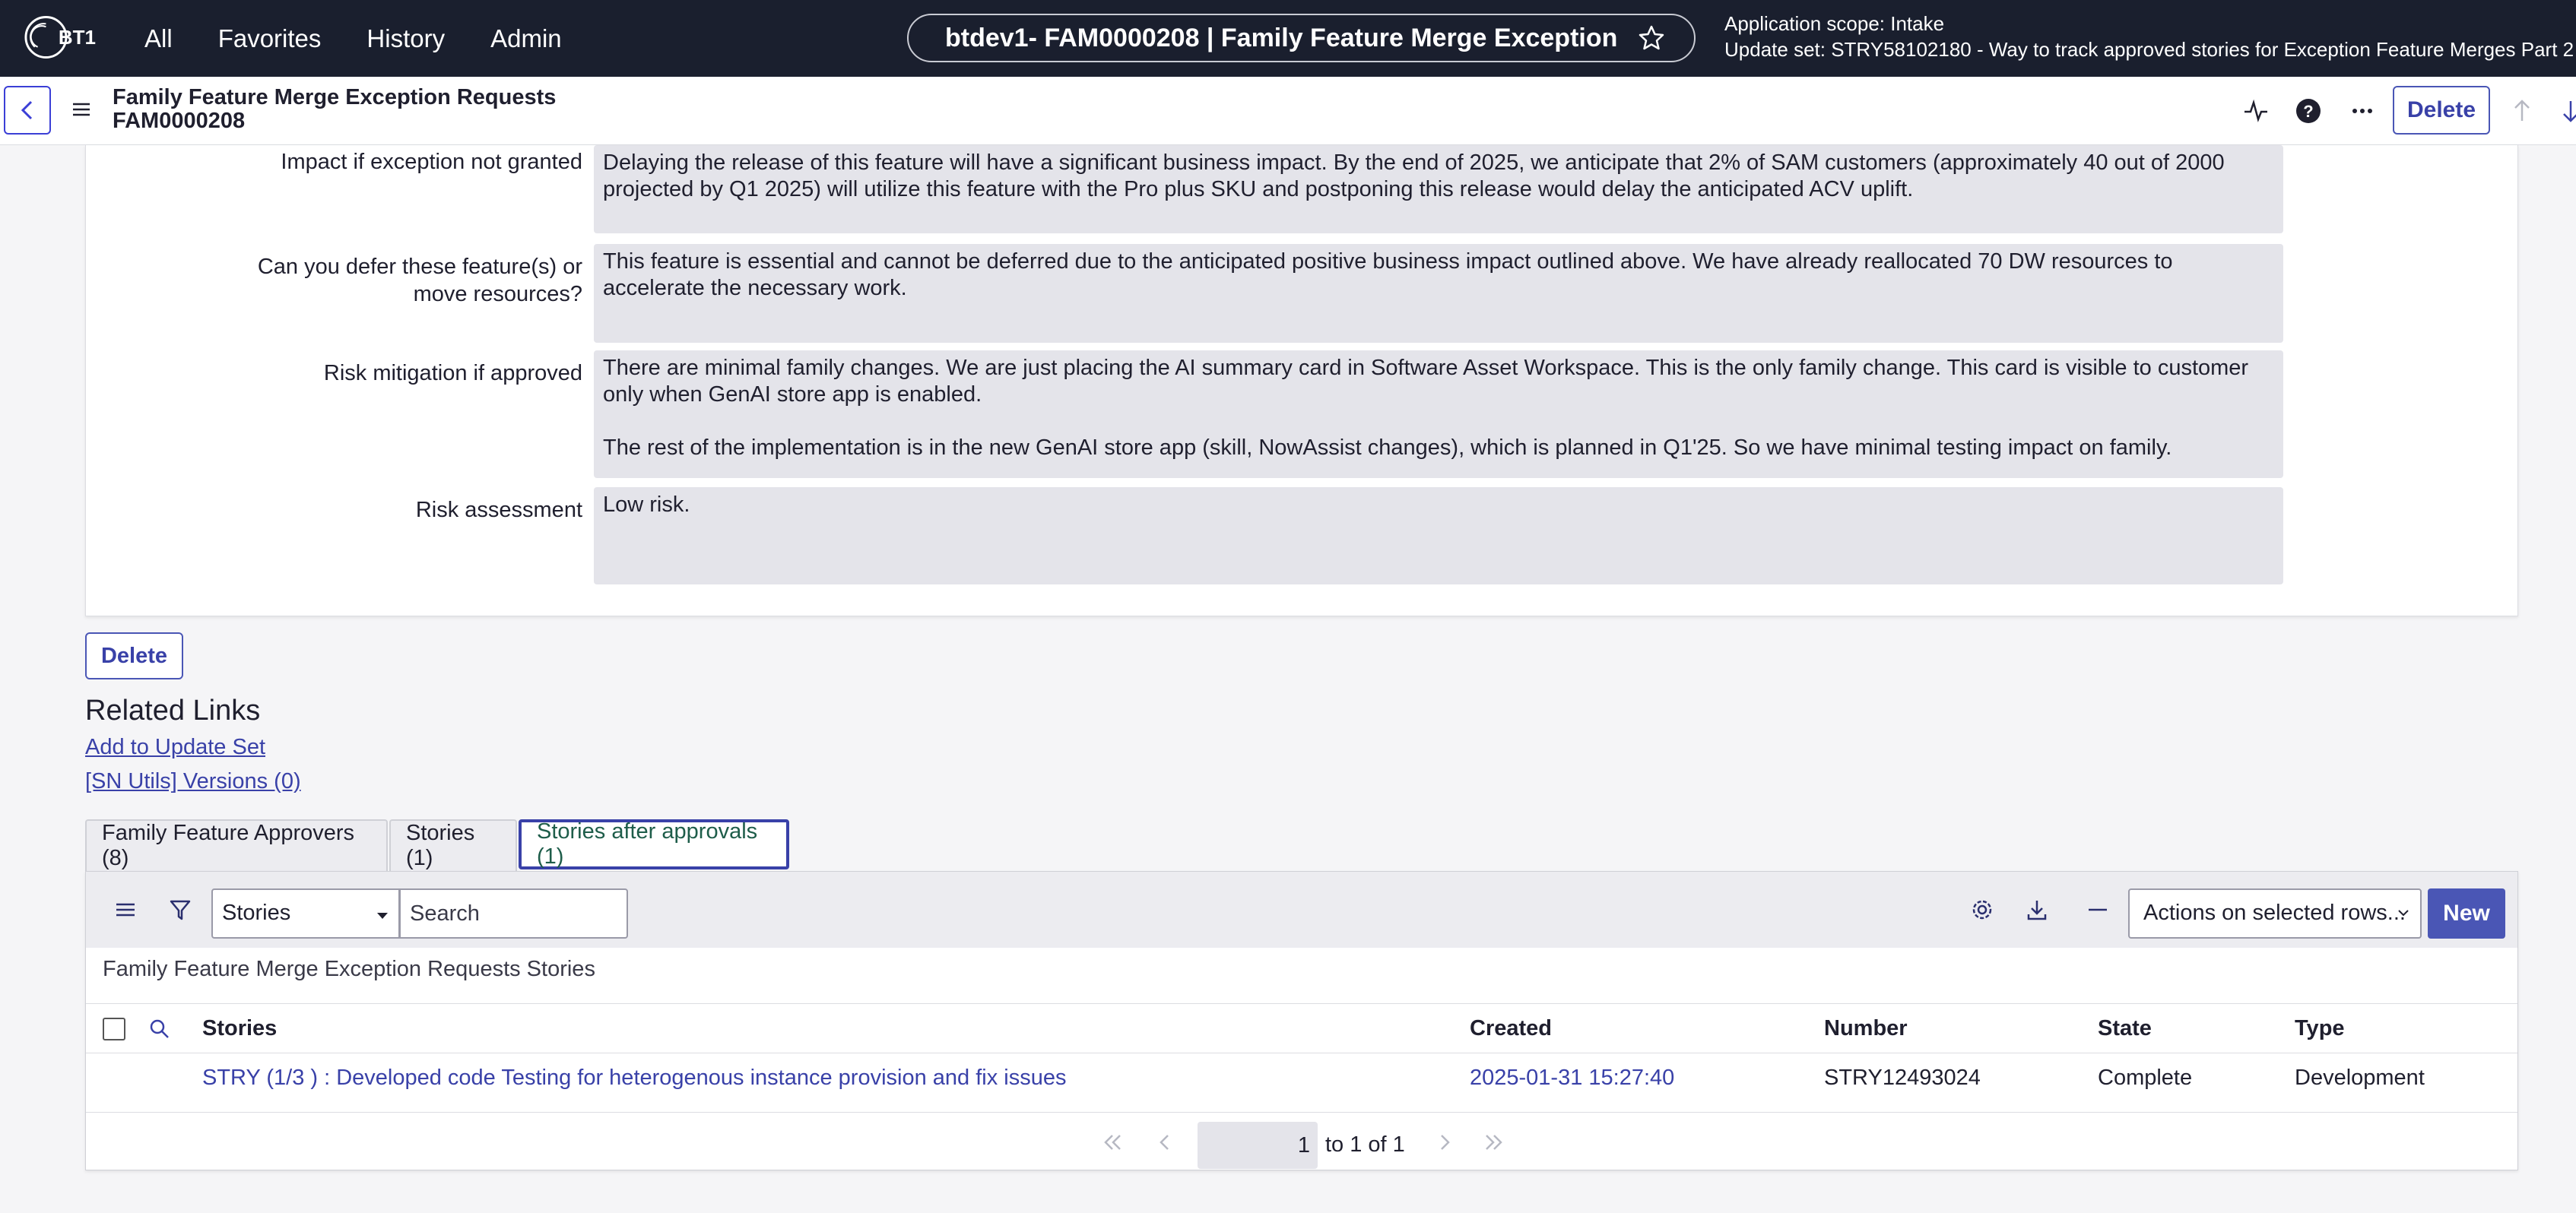  What do you see at coordinates (77, 37) in the screenshot?
I see `logo-text: BT1` at bounding box center [77, 37].